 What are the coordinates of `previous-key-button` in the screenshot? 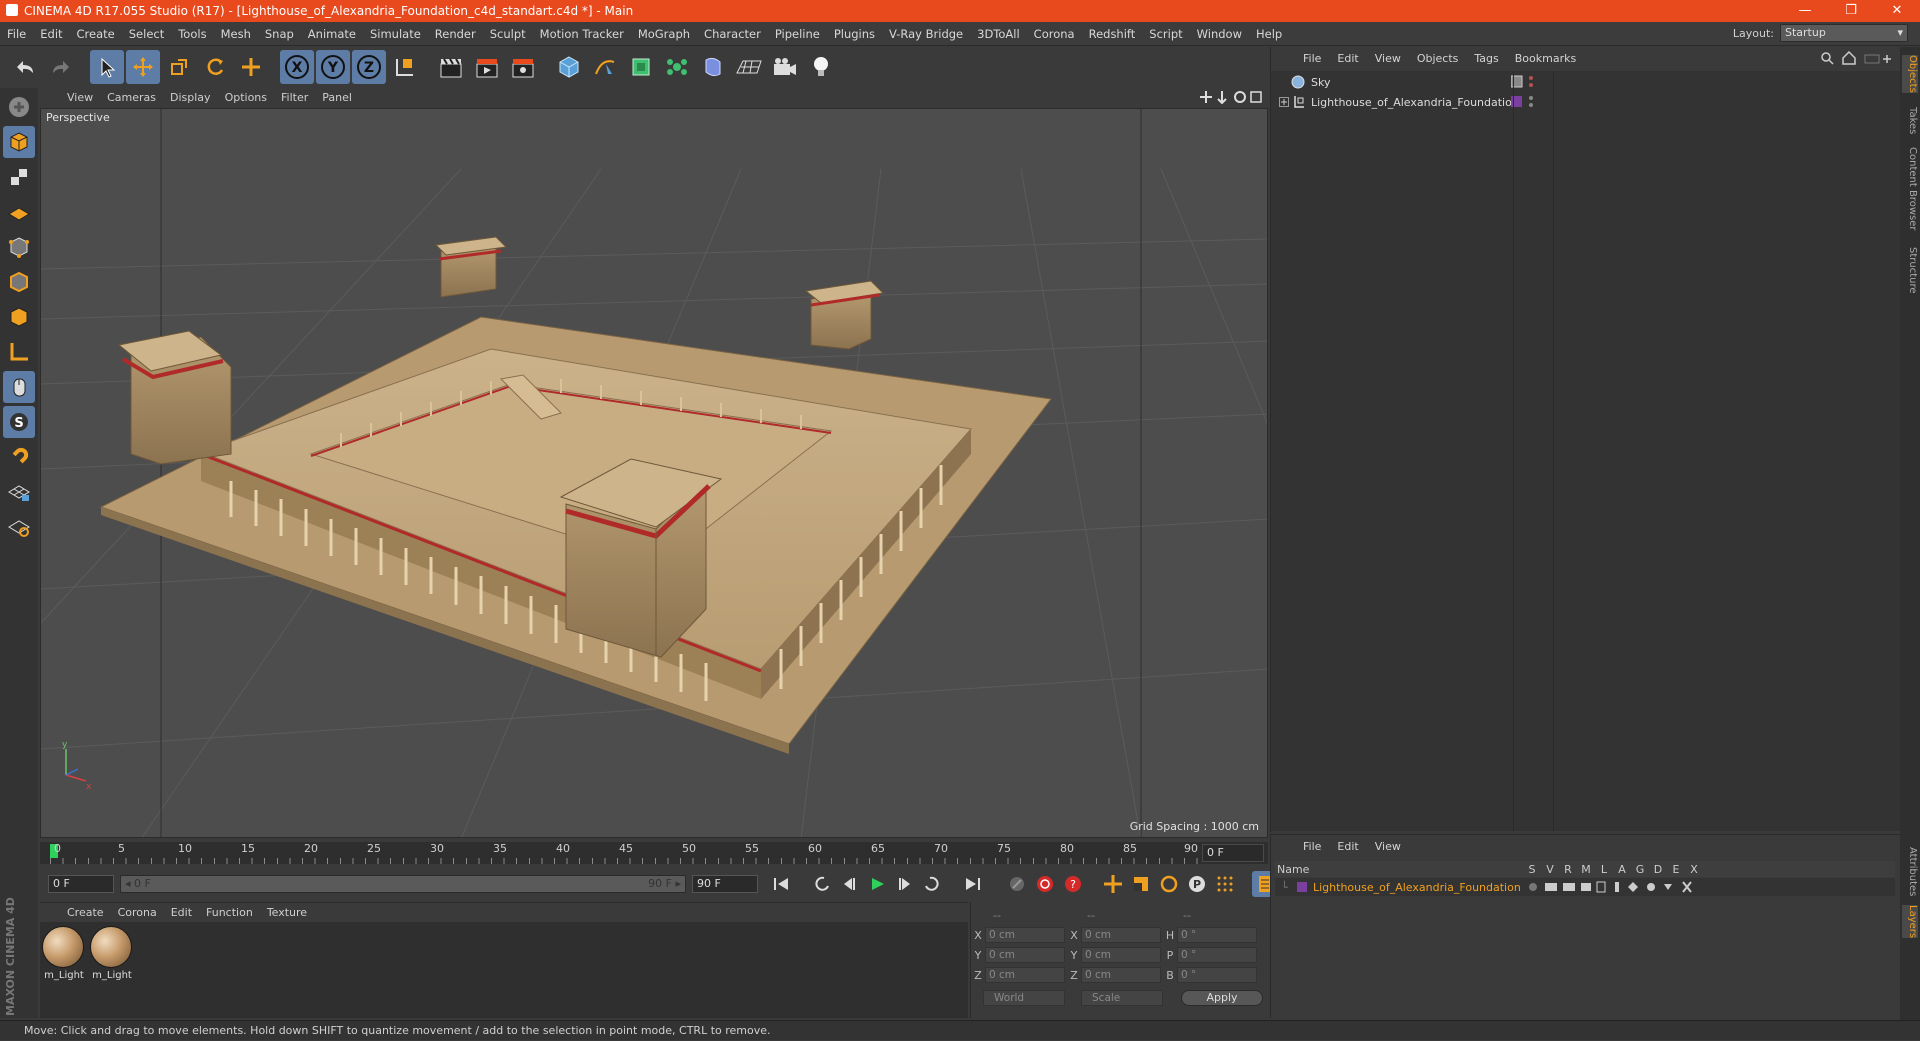 It's located at (821, 884).